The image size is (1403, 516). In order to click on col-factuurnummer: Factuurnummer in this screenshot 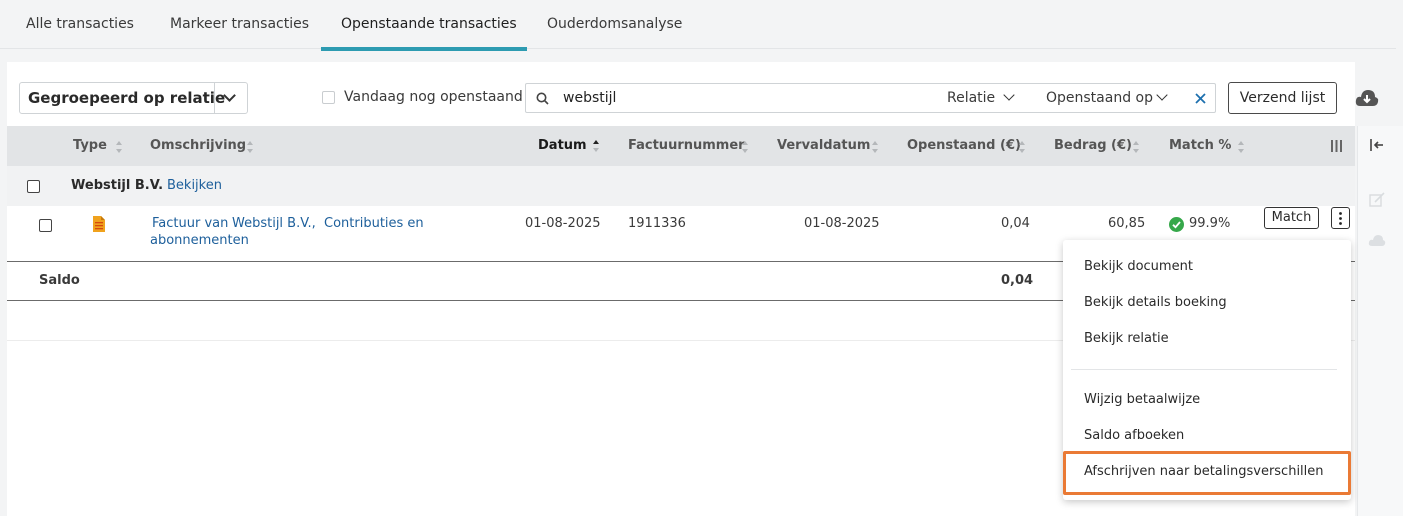, I will do `click(686, 145)`.